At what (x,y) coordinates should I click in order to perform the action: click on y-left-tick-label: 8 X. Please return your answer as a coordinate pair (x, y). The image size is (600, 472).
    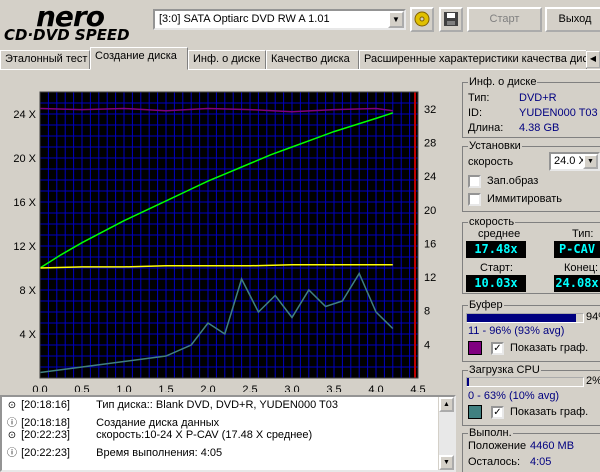
    Looking at the image, I should click on (27, 291).